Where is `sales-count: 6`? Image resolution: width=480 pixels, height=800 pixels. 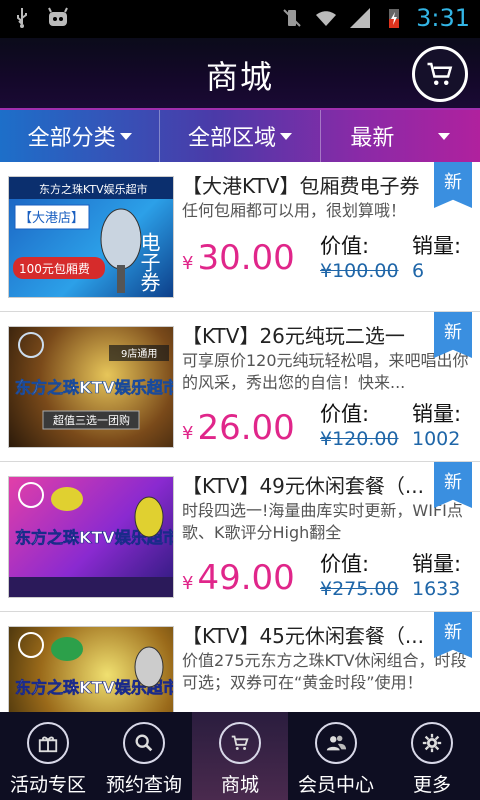 sales-count: 6 is located at coordinates (418, 271).